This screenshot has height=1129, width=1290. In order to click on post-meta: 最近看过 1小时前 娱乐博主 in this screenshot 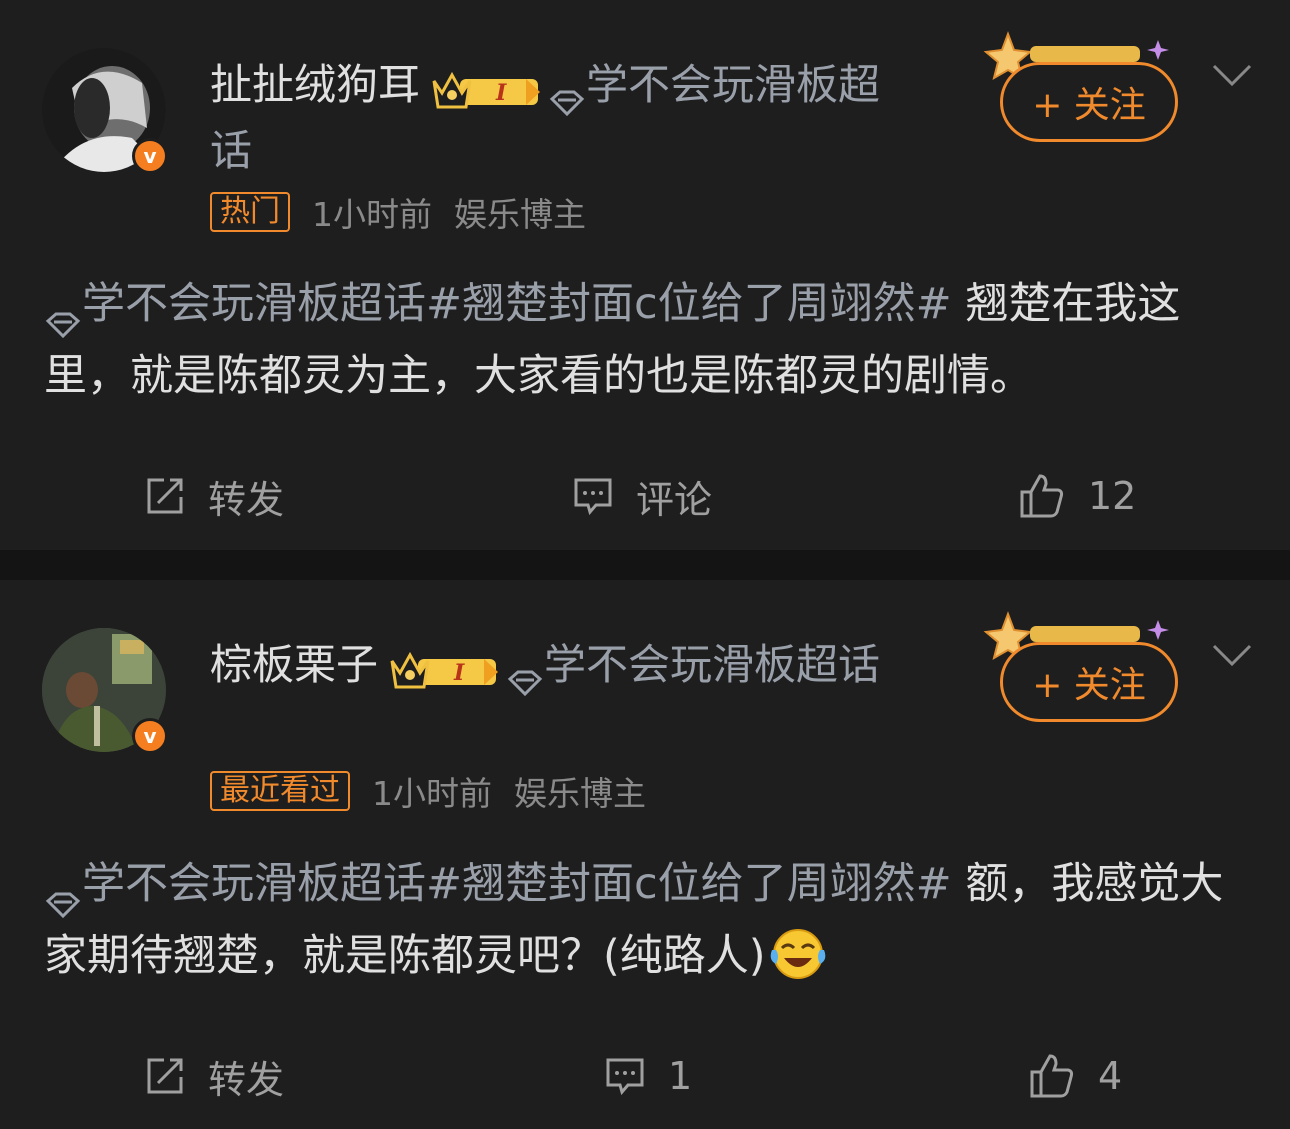, I will do `click(428, 791)`.